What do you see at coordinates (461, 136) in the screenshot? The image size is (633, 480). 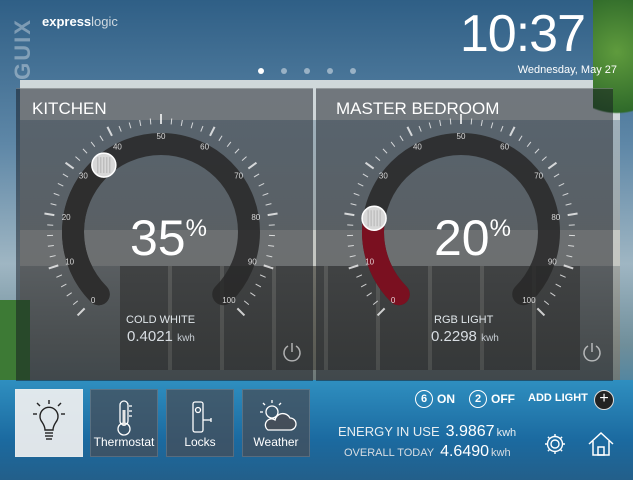 I see `dial-tick-label: 50` at bounding box center [461, 136].